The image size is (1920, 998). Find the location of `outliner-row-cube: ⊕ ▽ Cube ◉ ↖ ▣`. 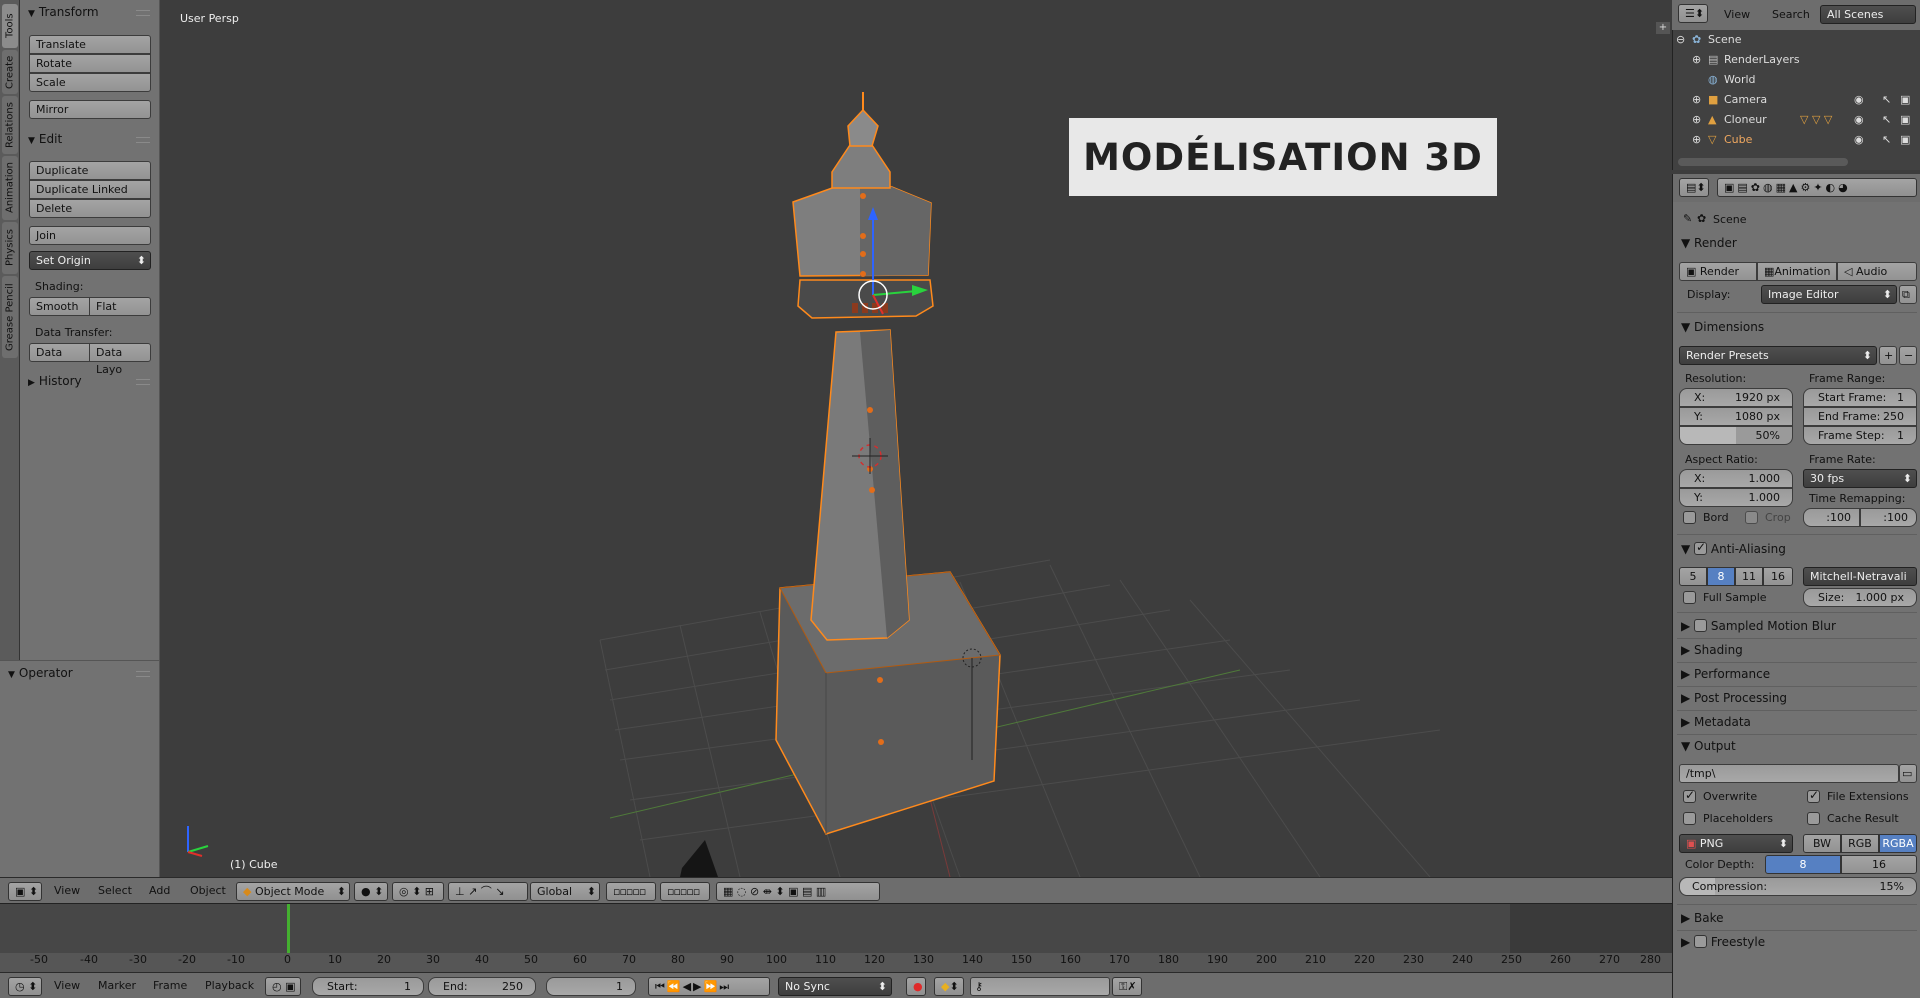

outliner-row-cube: ⊕ ▽ Cube ◉ ↖ ▣ is located at coordinates (1796, 140).